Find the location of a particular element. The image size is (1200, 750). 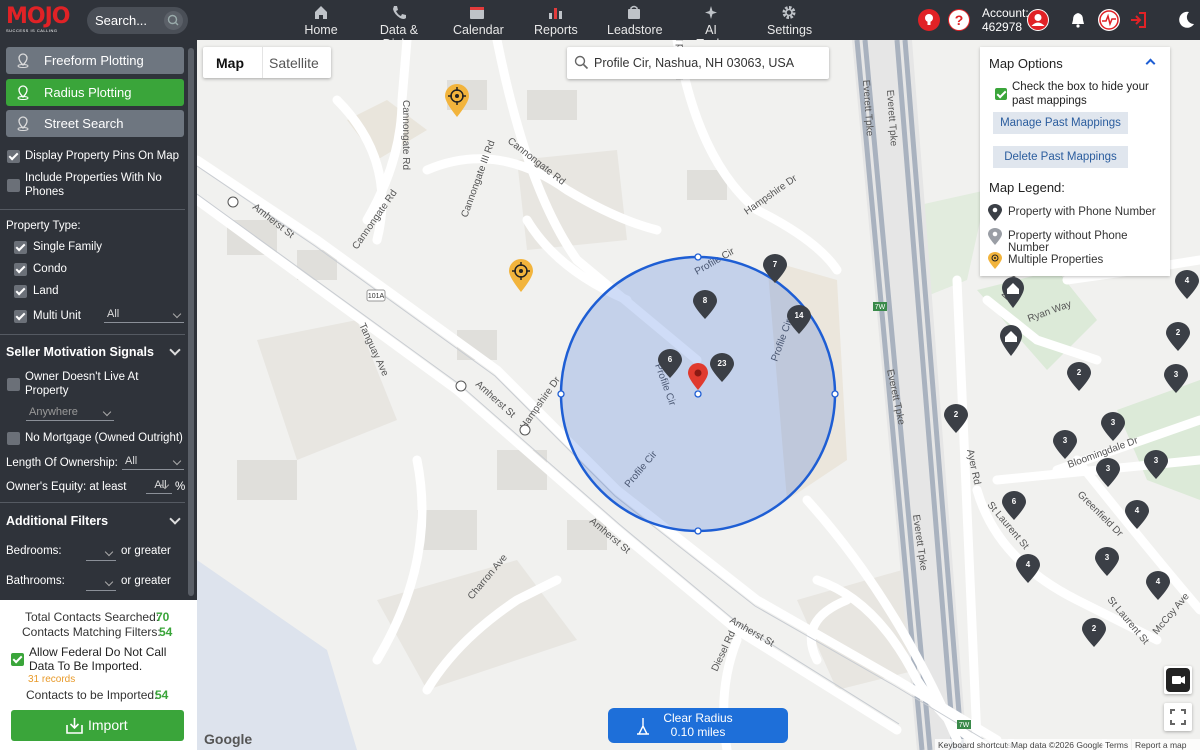

logout-icon is located at coordinates (1138, 21).